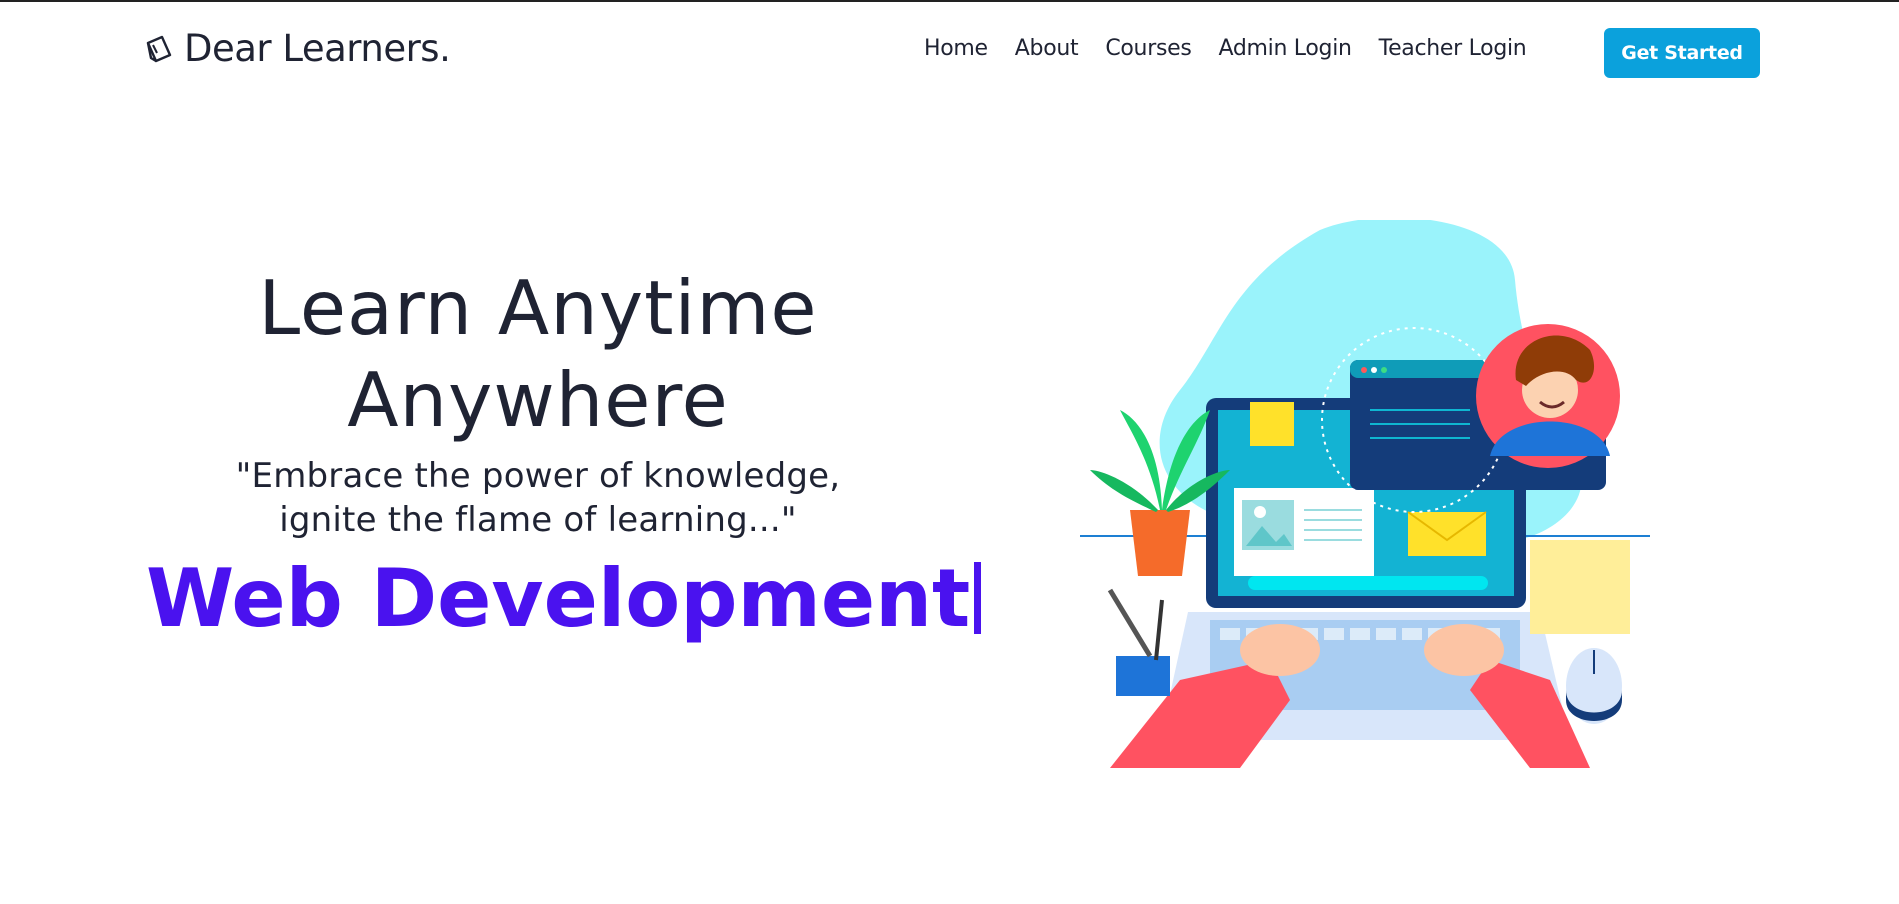  I want to click on next-section-hint, so click(949, 899).